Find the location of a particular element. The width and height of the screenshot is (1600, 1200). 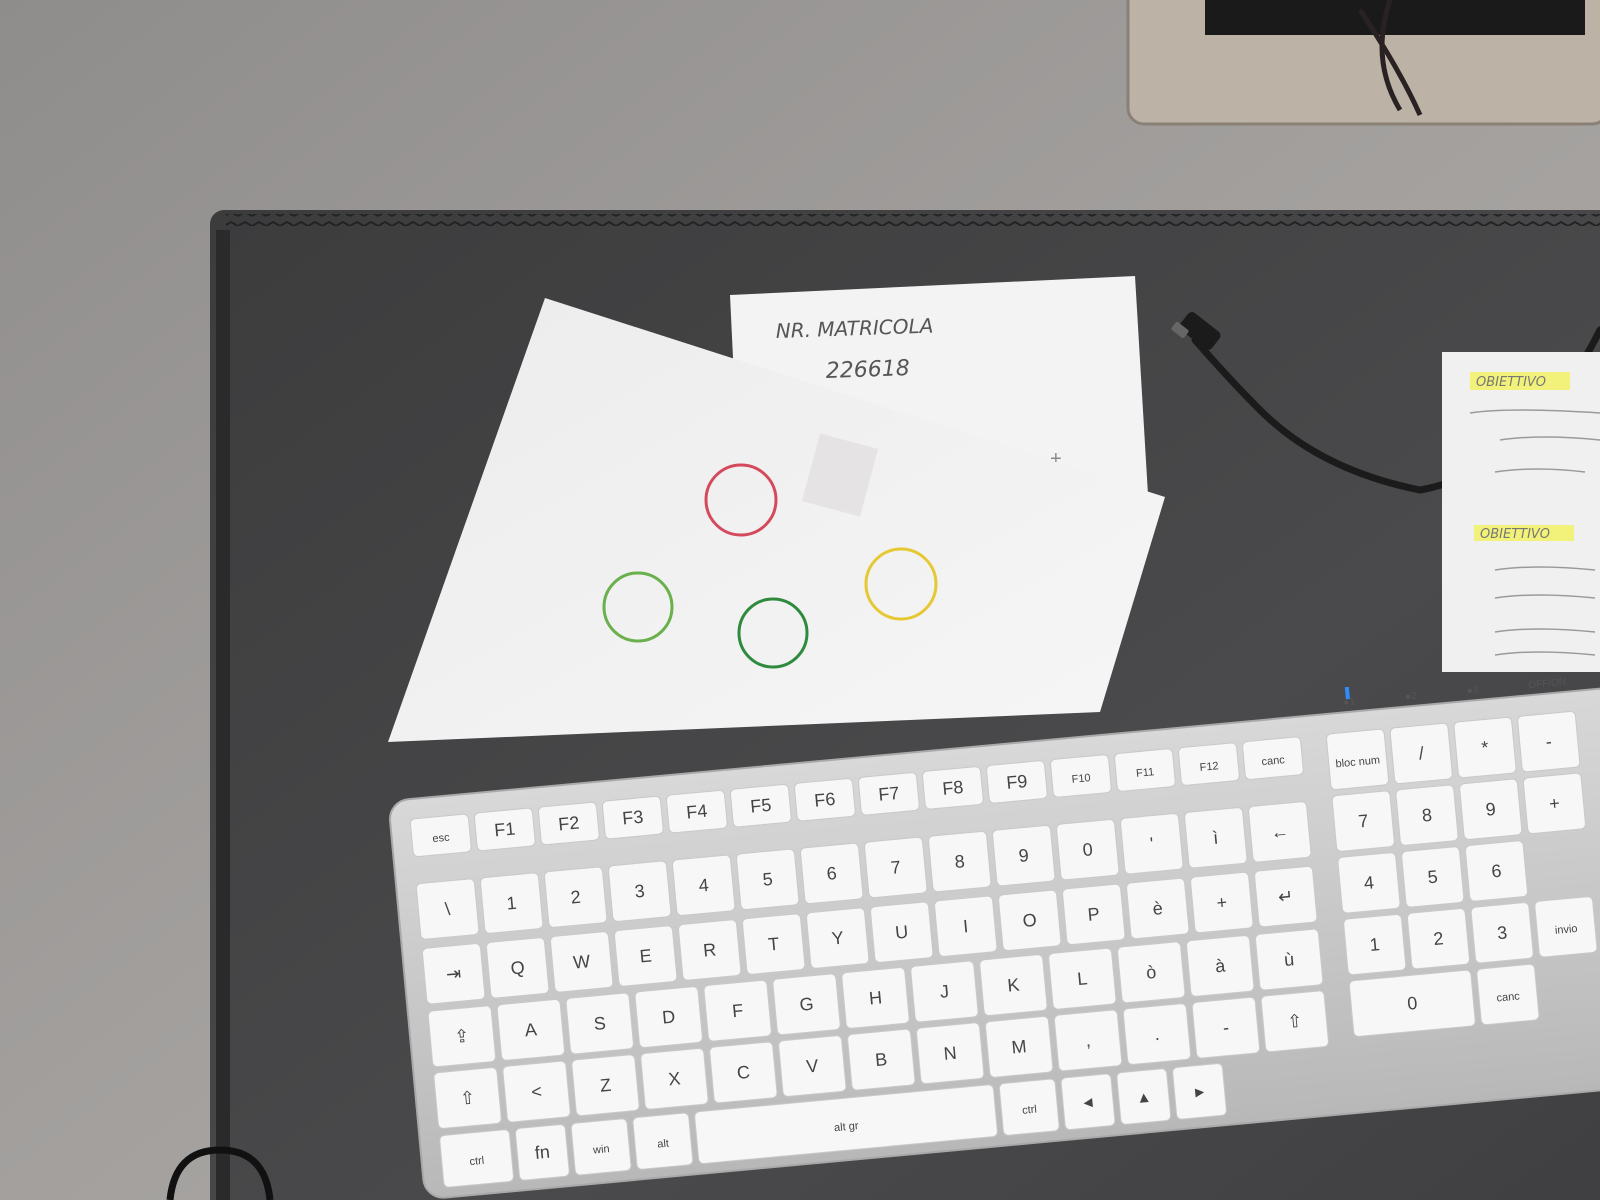

main-key: K is located at coordinates (1013, 985).